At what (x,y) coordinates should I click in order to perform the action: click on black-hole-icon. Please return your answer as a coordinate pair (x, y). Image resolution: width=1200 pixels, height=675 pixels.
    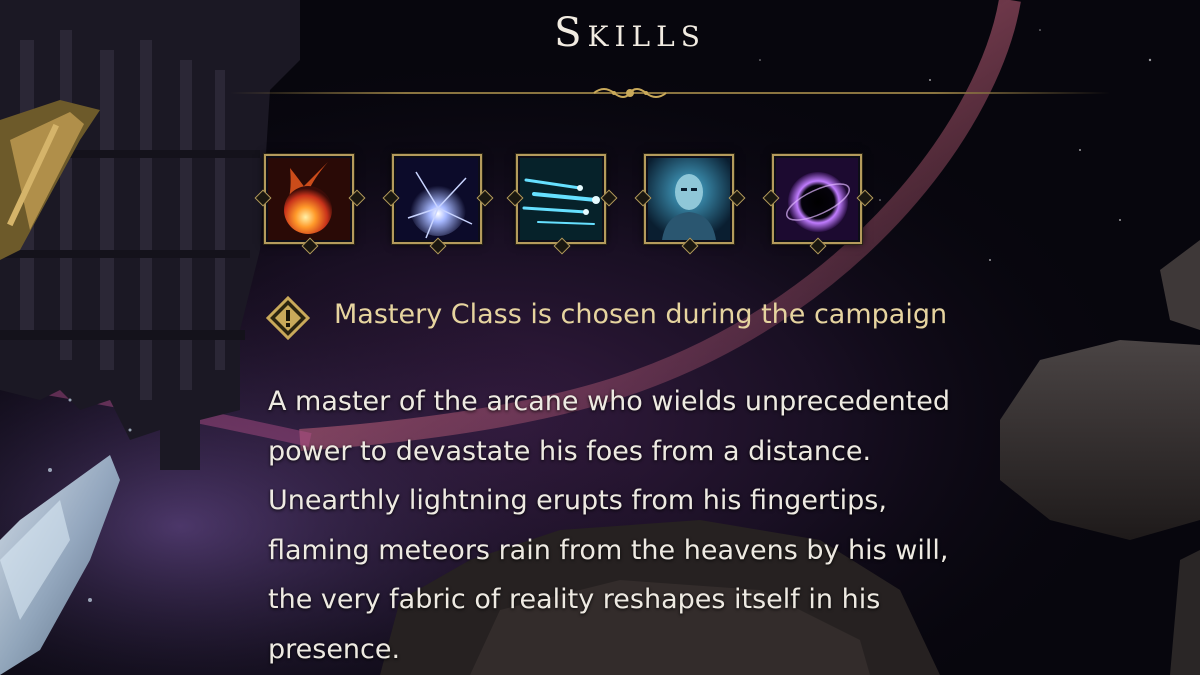
    Looking at the image, I should click on (817, 199).